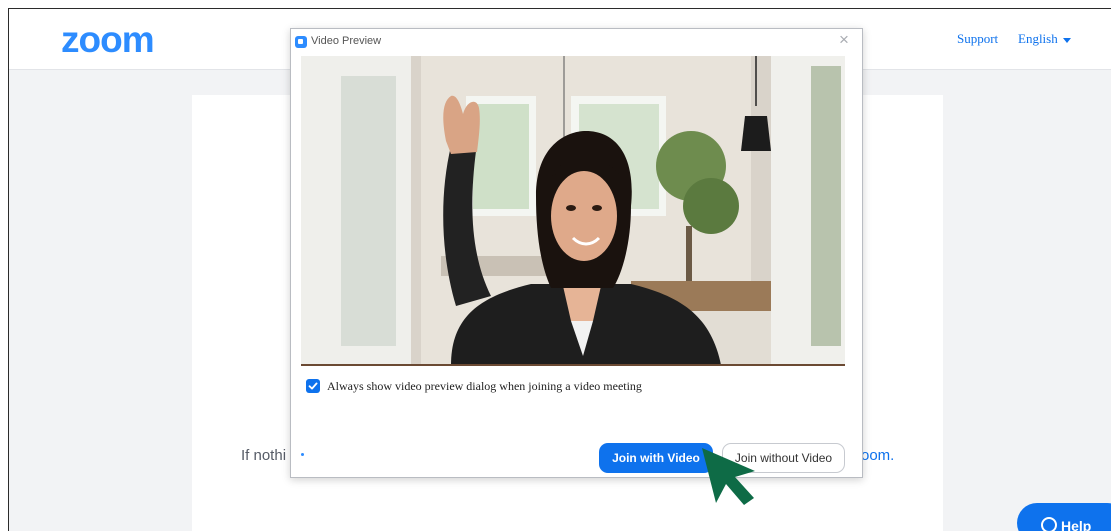 The width and height of the screenshot is (1111, 531). What do you see at coordinates (346, 41) in the screenshot?
I see `dialog-title: Video Preview` at bounding box center [346, 41].